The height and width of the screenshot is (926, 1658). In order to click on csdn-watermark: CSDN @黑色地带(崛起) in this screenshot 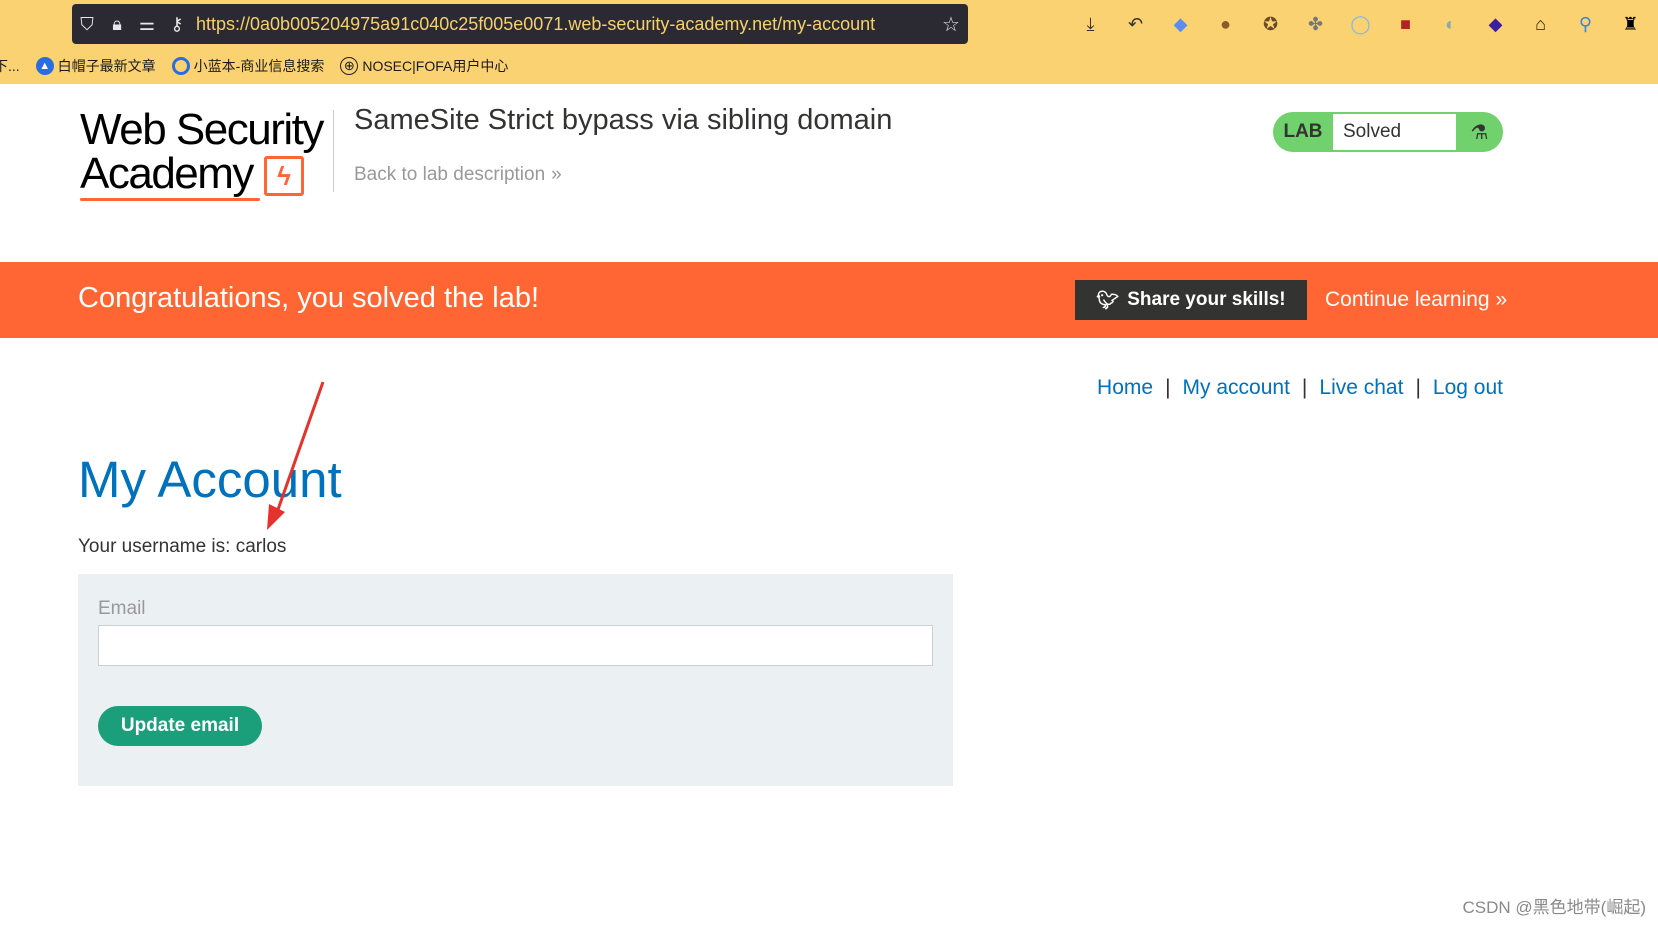, I will do `click(1554, 907)`.